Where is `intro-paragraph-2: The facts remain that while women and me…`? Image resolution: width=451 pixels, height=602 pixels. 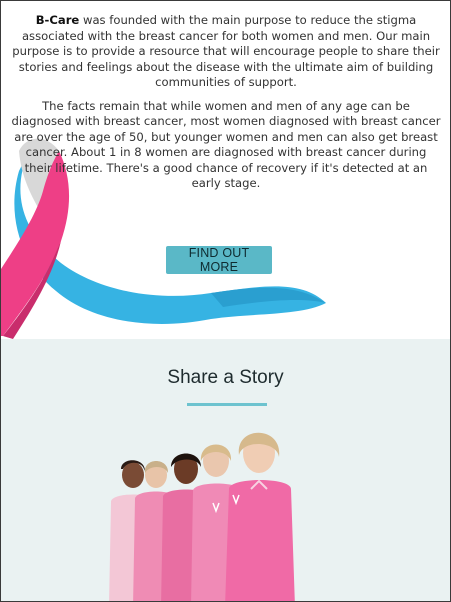 intro-paragraph-2: The facts remain that while women and me… is located at coordinates (226, 144).